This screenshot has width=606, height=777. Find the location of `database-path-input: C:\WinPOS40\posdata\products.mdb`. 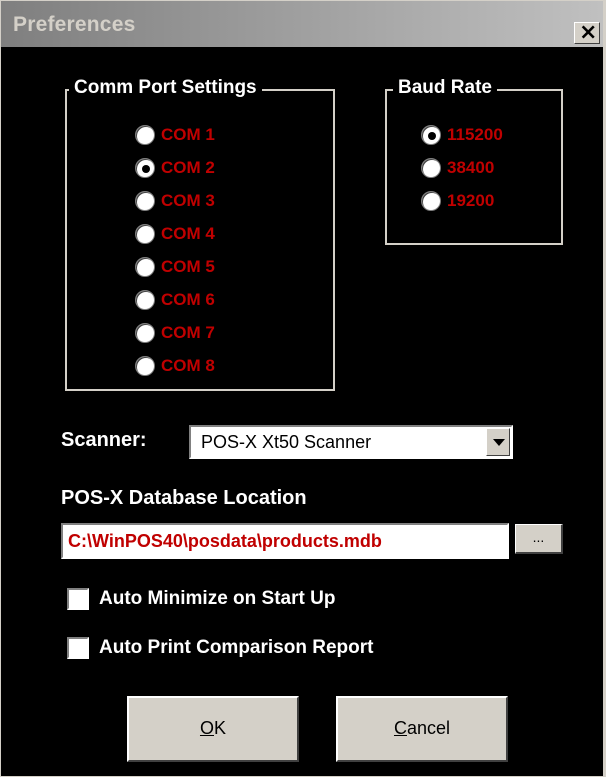

database-path-input: C:\WinPOS40\posdata\products.mdb is located at coordinates (285, 541).